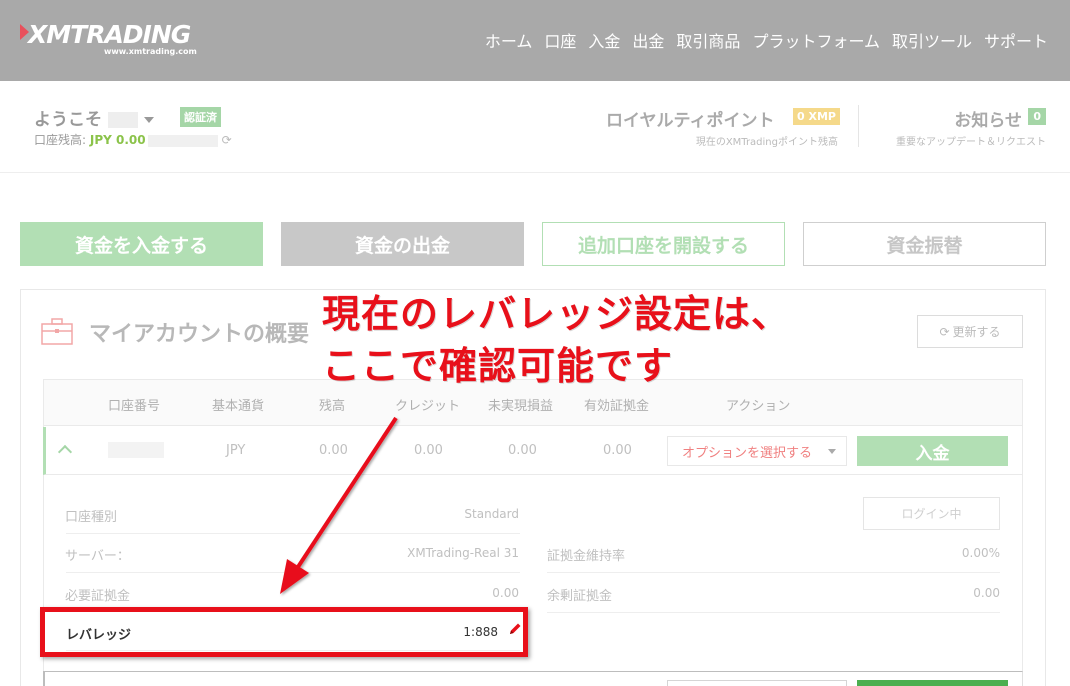 The width and height of the screenshot is (1070, 686). Describe the element at coordinates (586, 556) in the screenshot. I see `margin-level-label: 証拠金維持率` at that location.